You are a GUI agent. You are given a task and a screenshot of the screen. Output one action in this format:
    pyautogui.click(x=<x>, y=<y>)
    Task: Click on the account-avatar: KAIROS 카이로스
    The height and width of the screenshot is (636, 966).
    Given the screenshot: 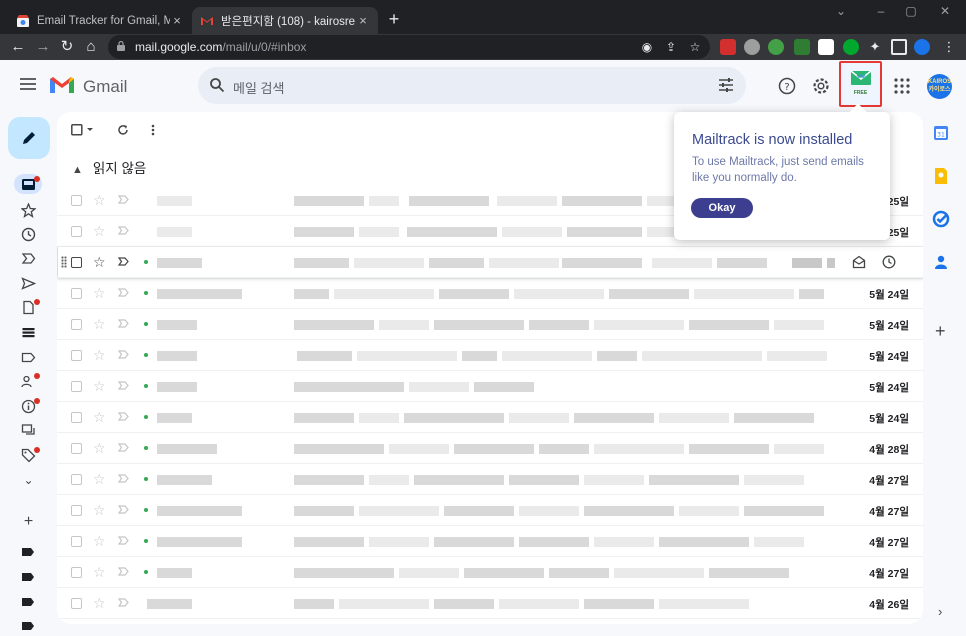 What is the action you would take?
    pyautogui.click(x=939, y=86)
    